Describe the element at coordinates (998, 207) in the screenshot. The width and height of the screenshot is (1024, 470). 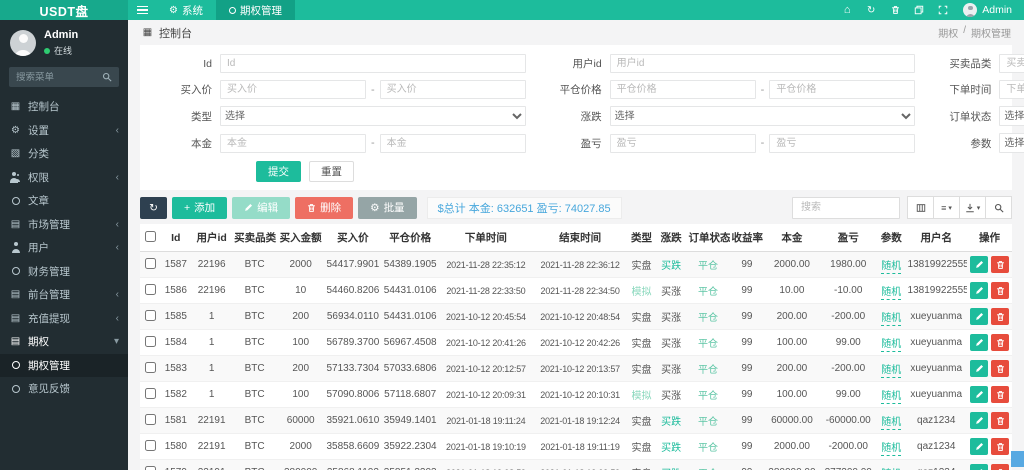
I see `table-search-button` at that location.